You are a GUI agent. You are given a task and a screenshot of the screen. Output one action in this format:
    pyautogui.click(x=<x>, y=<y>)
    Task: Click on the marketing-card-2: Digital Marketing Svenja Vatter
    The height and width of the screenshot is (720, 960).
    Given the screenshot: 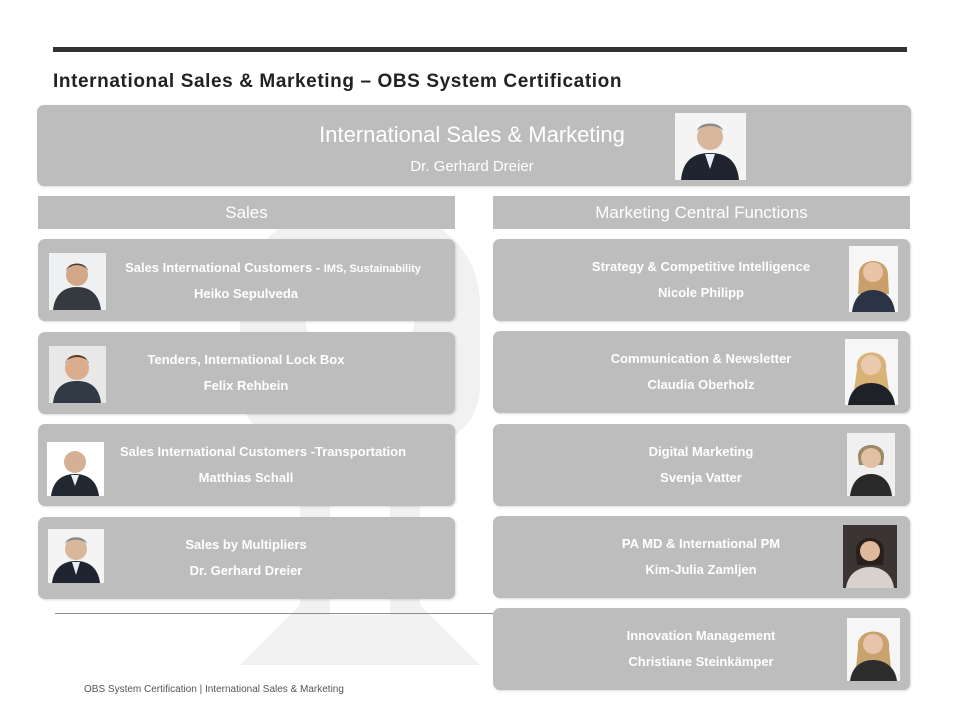 What is the action you would take?
    pyautogui.click(x=701, y=465)
    